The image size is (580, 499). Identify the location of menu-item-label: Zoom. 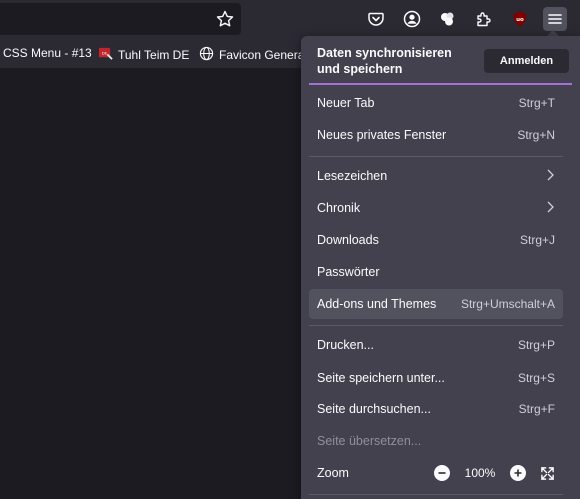
(333, 473).